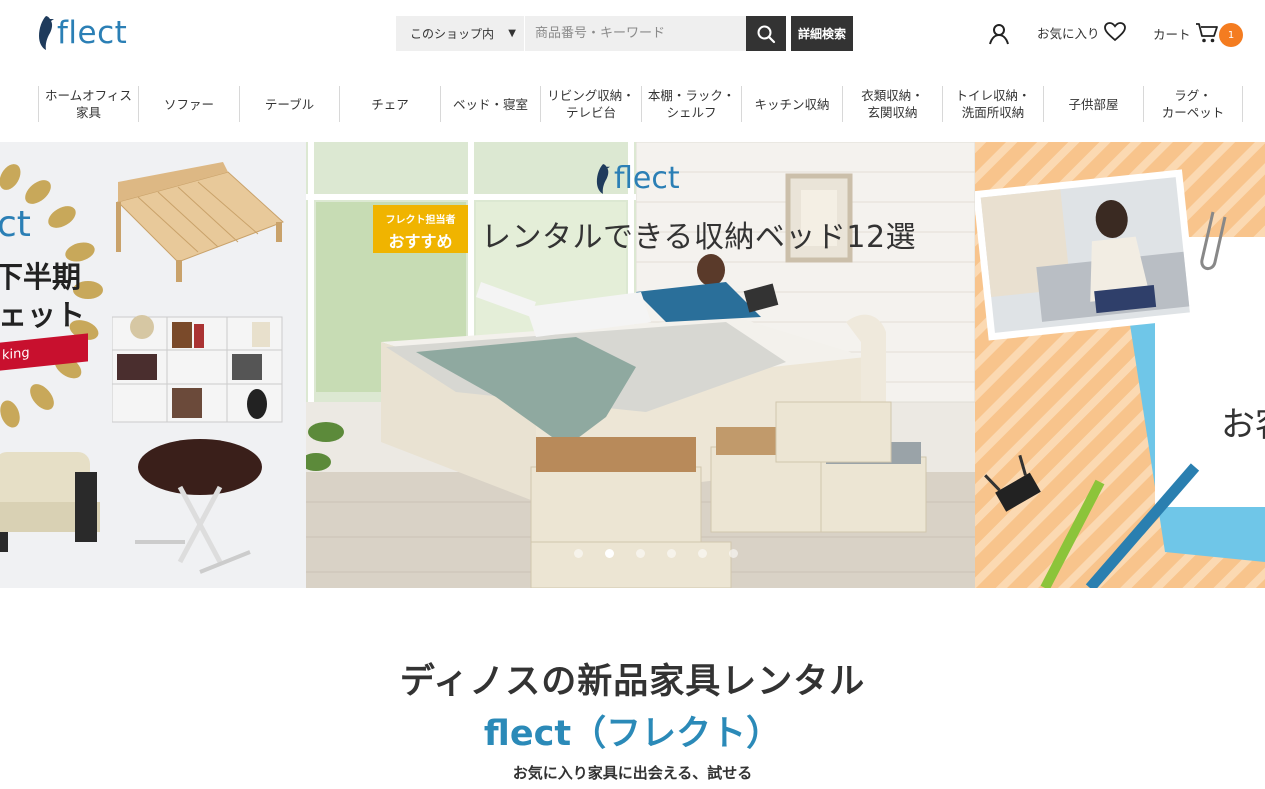  I want to click on search-bar: このショップ内 ▼, so click(591, 33).